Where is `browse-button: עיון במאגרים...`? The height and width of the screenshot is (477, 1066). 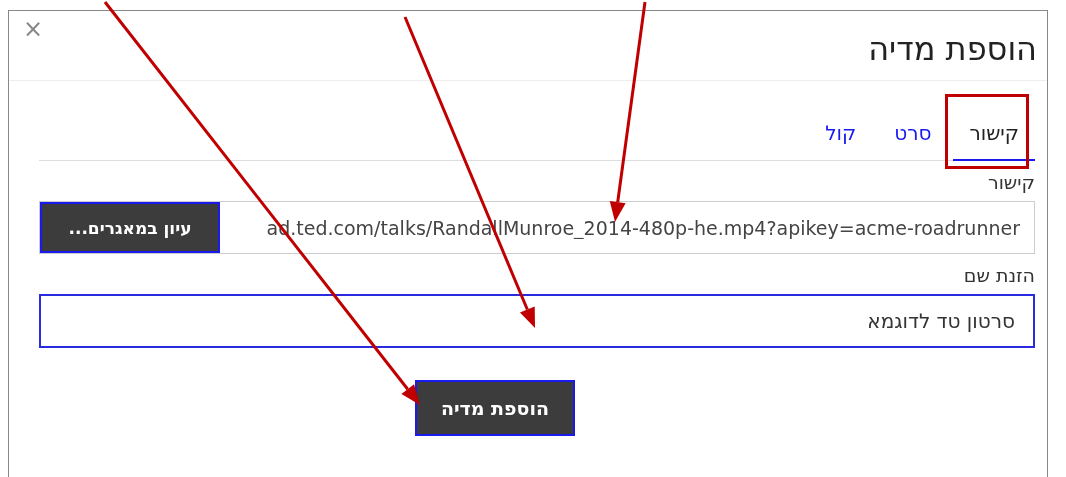
browse-button: עיון במאגרים... is located at coordinates (130, 227).